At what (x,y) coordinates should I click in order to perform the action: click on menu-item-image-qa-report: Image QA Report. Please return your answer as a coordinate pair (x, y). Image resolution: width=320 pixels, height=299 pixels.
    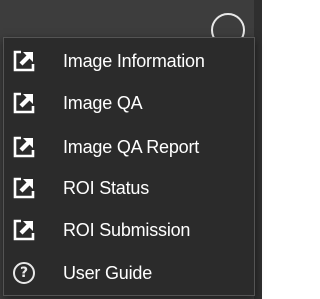
    Looking at the image, I should click on (129, 147).